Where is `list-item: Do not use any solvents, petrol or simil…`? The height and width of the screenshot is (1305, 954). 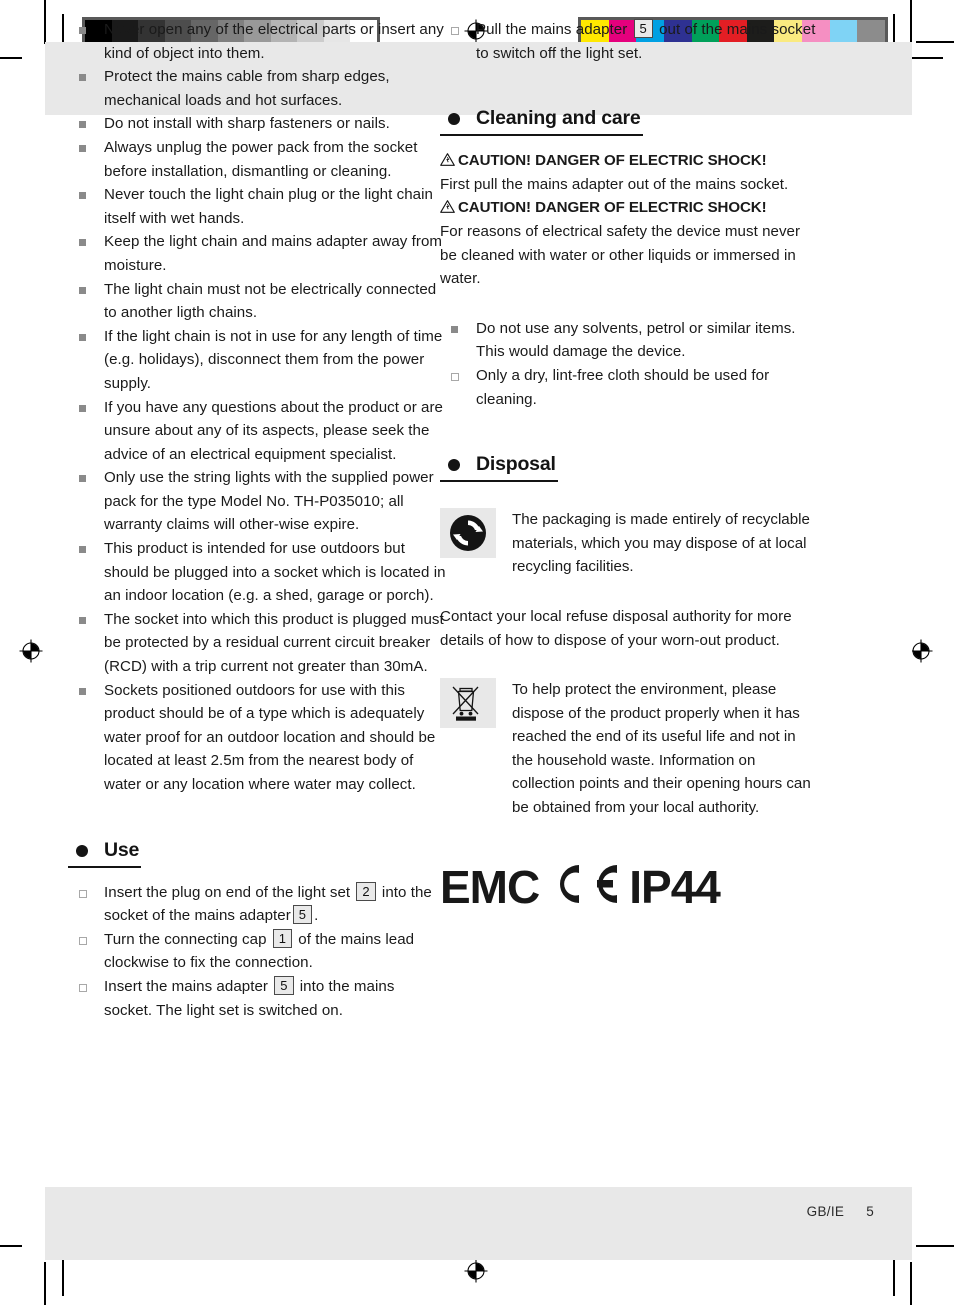
list-item: Do not use any solvents, petrol or simil… is located at coordinates (629, 340).